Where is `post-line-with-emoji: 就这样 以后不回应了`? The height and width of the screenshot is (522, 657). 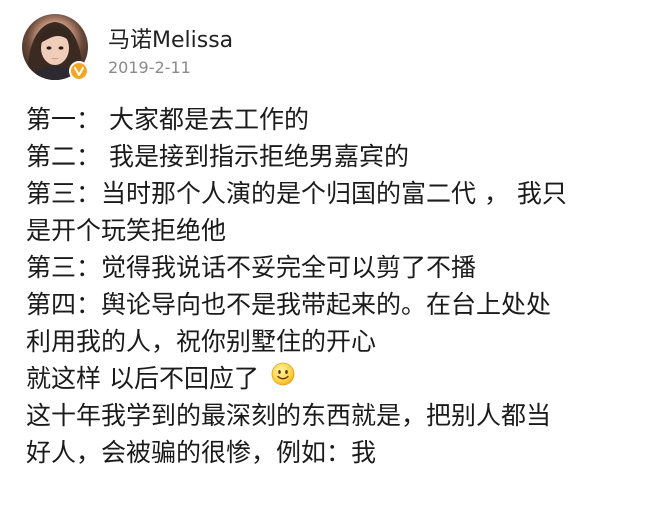 post-line-with-emoji: 就这样 以后不回应了 is located at coordinates (336, 378).